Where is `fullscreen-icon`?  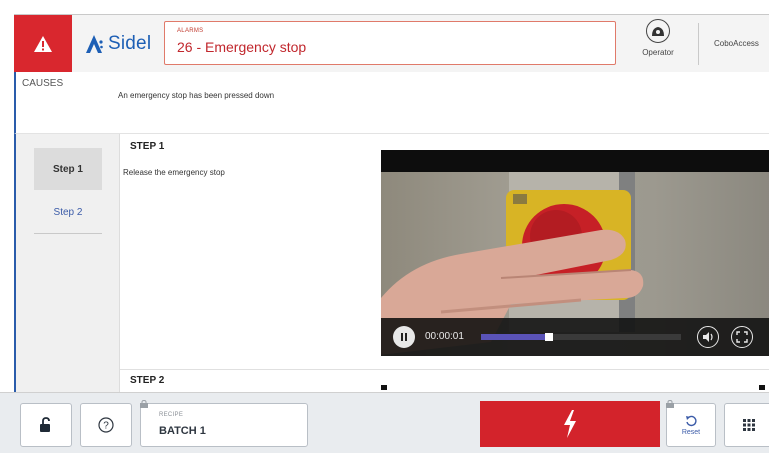 fullscreen-icon is located at coordinates (742, 337).